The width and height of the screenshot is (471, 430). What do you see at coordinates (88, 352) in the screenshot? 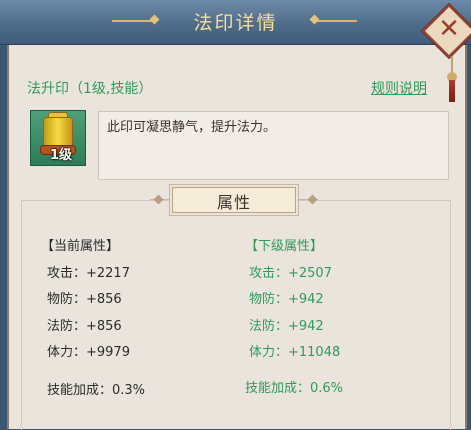
I see `current-stamina: 体力：+9979` at bounding box center [88, 352].